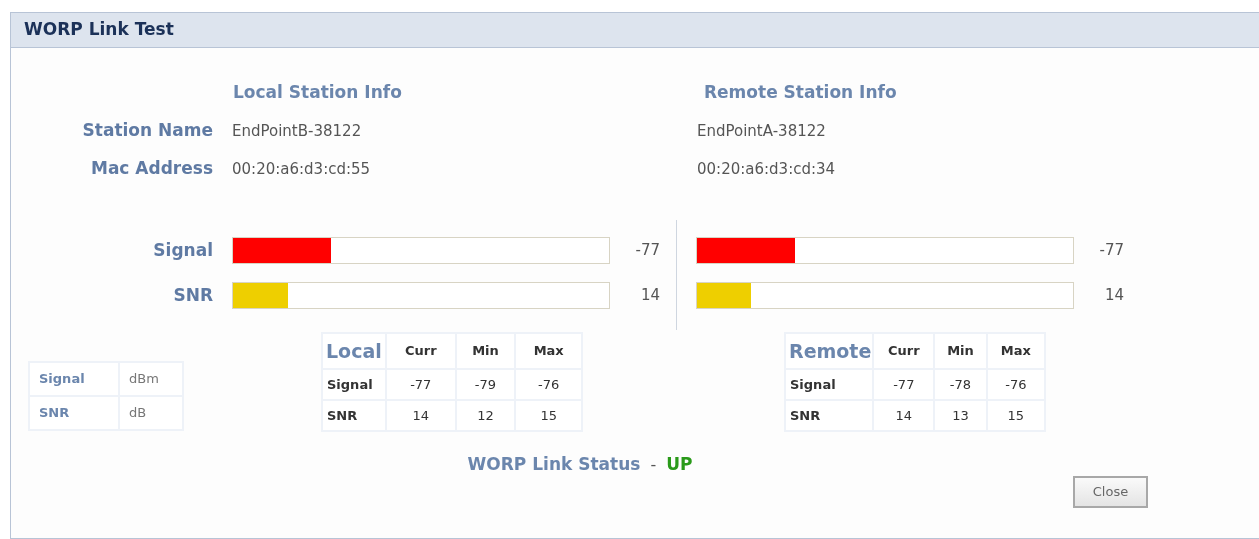 The height and width of the screenshot is (539, 1259). I want to click on dialog-title: WORP Link Test, so click(99, 30).